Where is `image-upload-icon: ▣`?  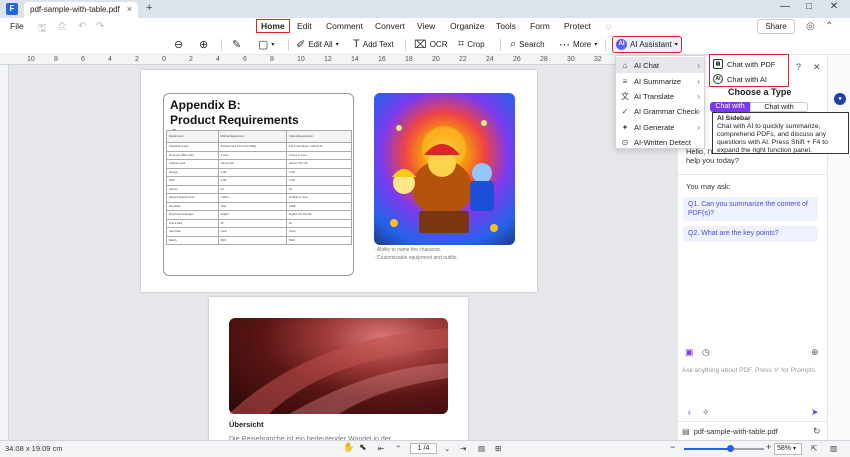
image-upload-icon: ▣ is located at coordinates (689, 352).